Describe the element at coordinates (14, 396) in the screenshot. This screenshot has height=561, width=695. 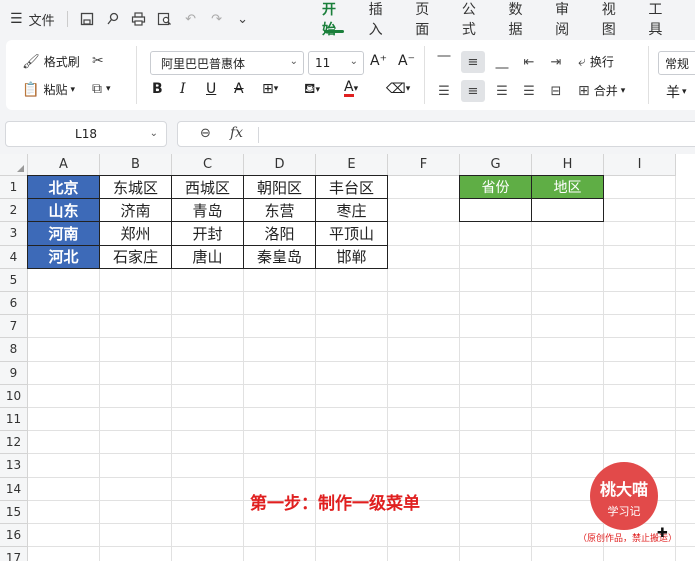
I see `row-header-10: 10` at that location.